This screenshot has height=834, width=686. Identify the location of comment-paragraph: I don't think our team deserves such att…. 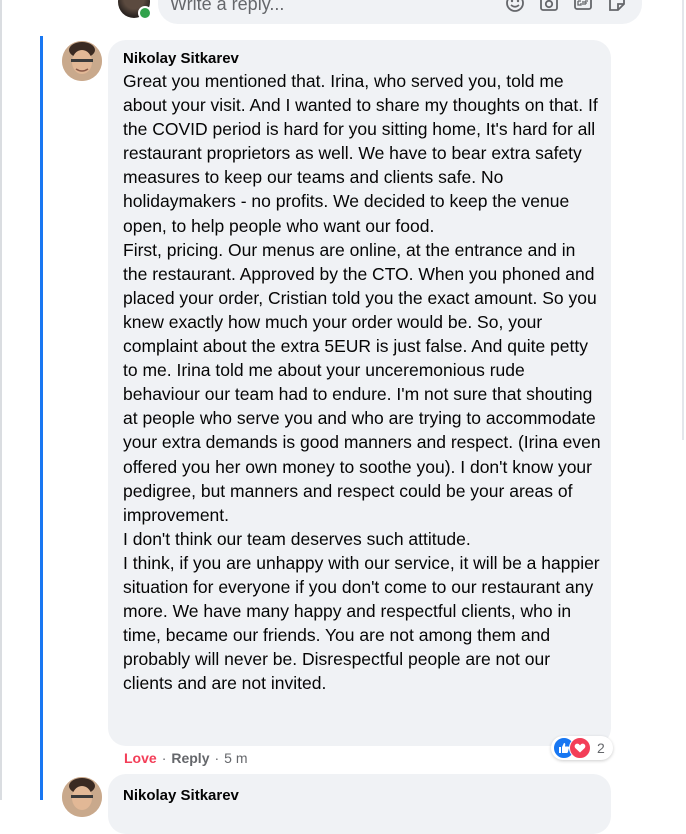
(297, 538).